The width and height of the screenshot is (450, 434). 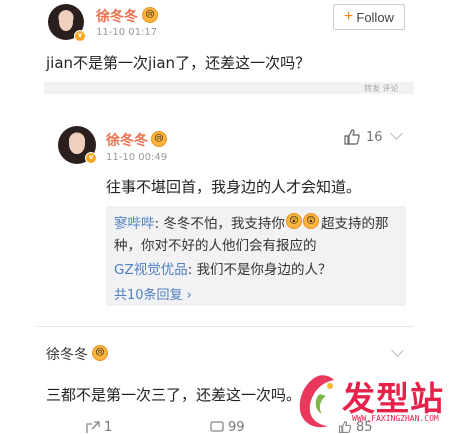 I want to click on reply-item: 寥哔哔: 冬冬不怕，我支持你, so click(x=199, y=222).